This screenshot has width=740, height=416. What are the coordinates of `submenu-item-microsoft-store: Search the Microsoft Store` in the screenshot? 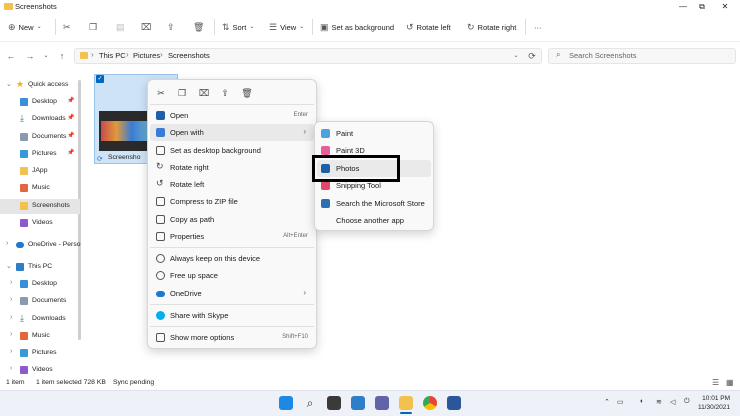 It's located at (374, 203).